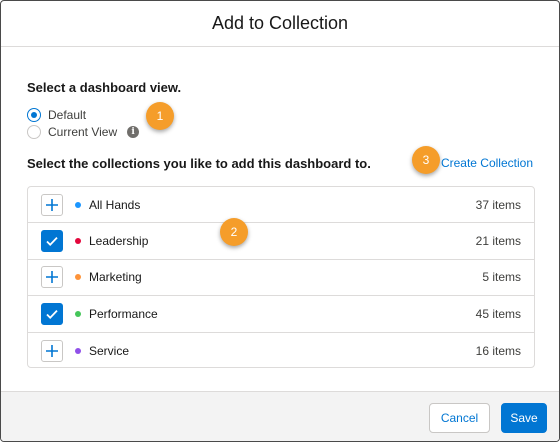 The height and width of the screenshot is (442, 560). What do you see at coordinates (281, 241) in the screenshot?
I see `list-item: Leadership 21 items` at bounding box center [281, 241].